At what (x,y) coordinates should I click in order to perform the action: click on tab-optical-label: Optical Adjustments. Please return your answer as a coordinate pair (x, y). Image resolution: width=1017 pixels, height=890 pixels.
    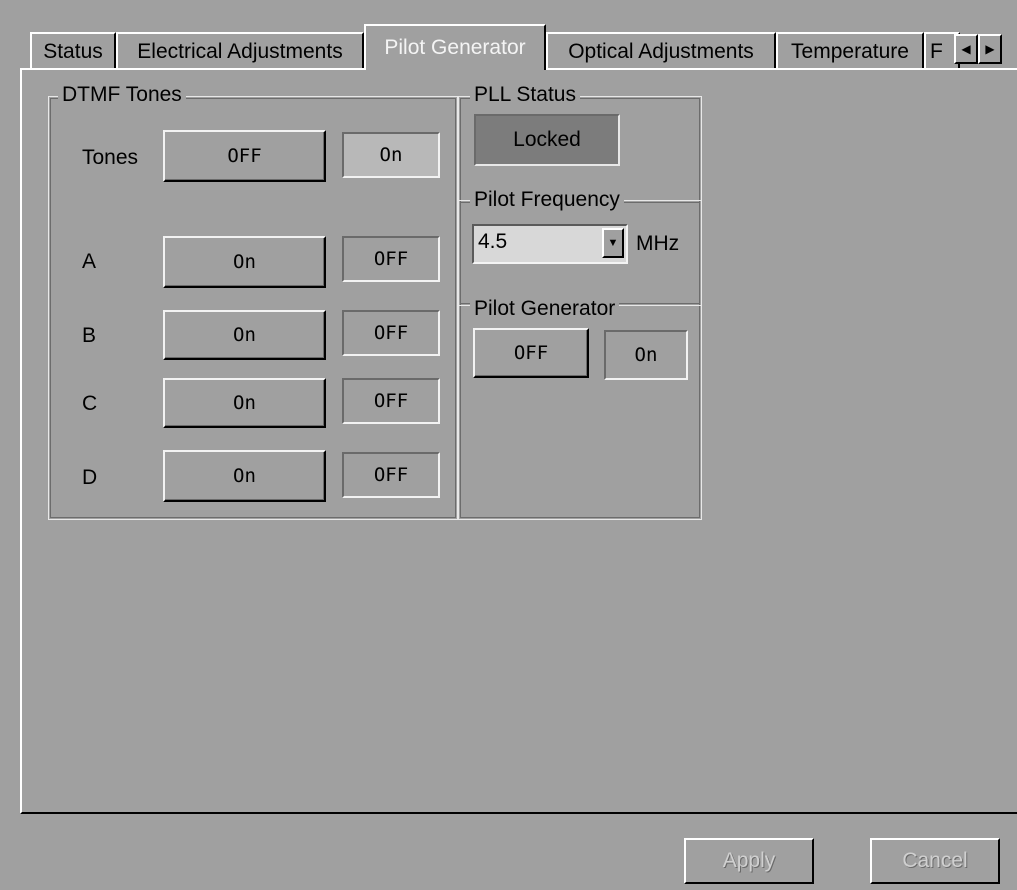
    Looking at the image, I should click on (661, 51).